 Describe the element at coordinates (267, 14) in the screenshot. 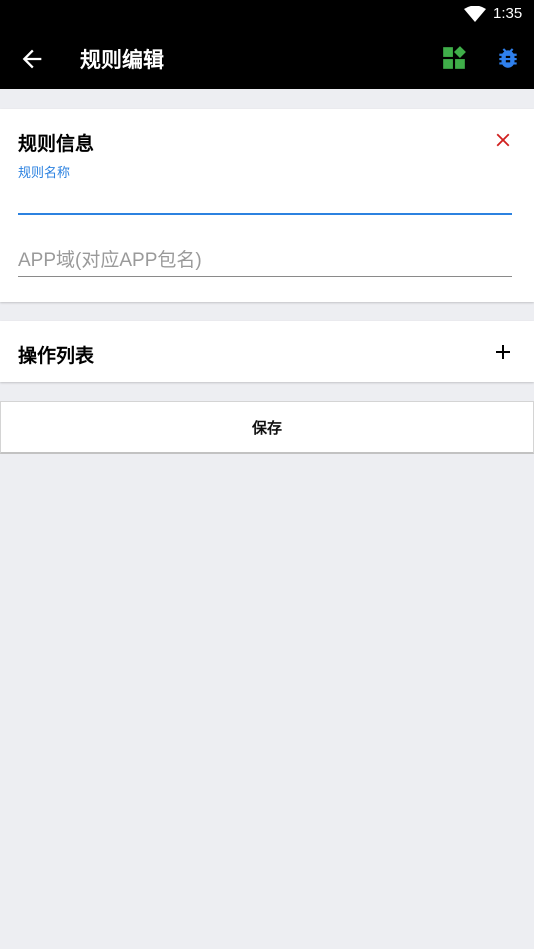

I see `status-bar: 1:35` at that location.